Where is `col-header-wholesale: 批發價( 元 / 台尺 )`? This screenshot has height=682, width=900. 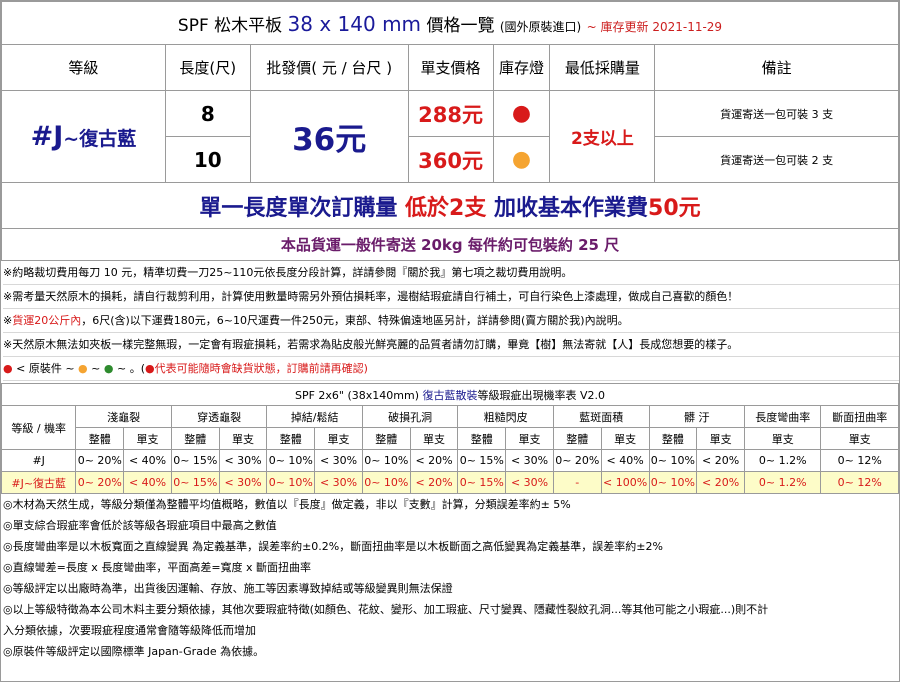 col-header-wholesale: 批發價( 元 / 台尺 ) is located at coordinates (329, 67).